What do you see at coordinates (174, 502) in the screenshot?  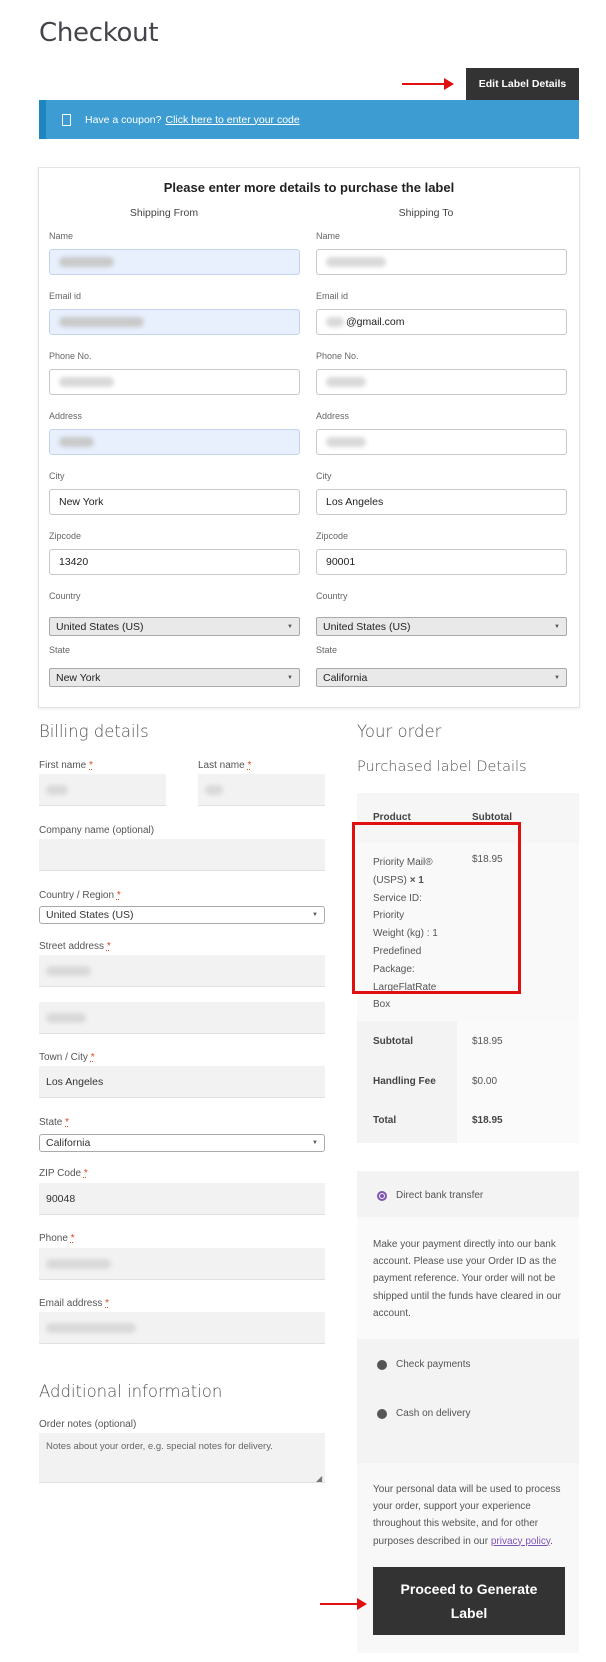 I see `from-city-input: New York` at bounding box center [174, 502].